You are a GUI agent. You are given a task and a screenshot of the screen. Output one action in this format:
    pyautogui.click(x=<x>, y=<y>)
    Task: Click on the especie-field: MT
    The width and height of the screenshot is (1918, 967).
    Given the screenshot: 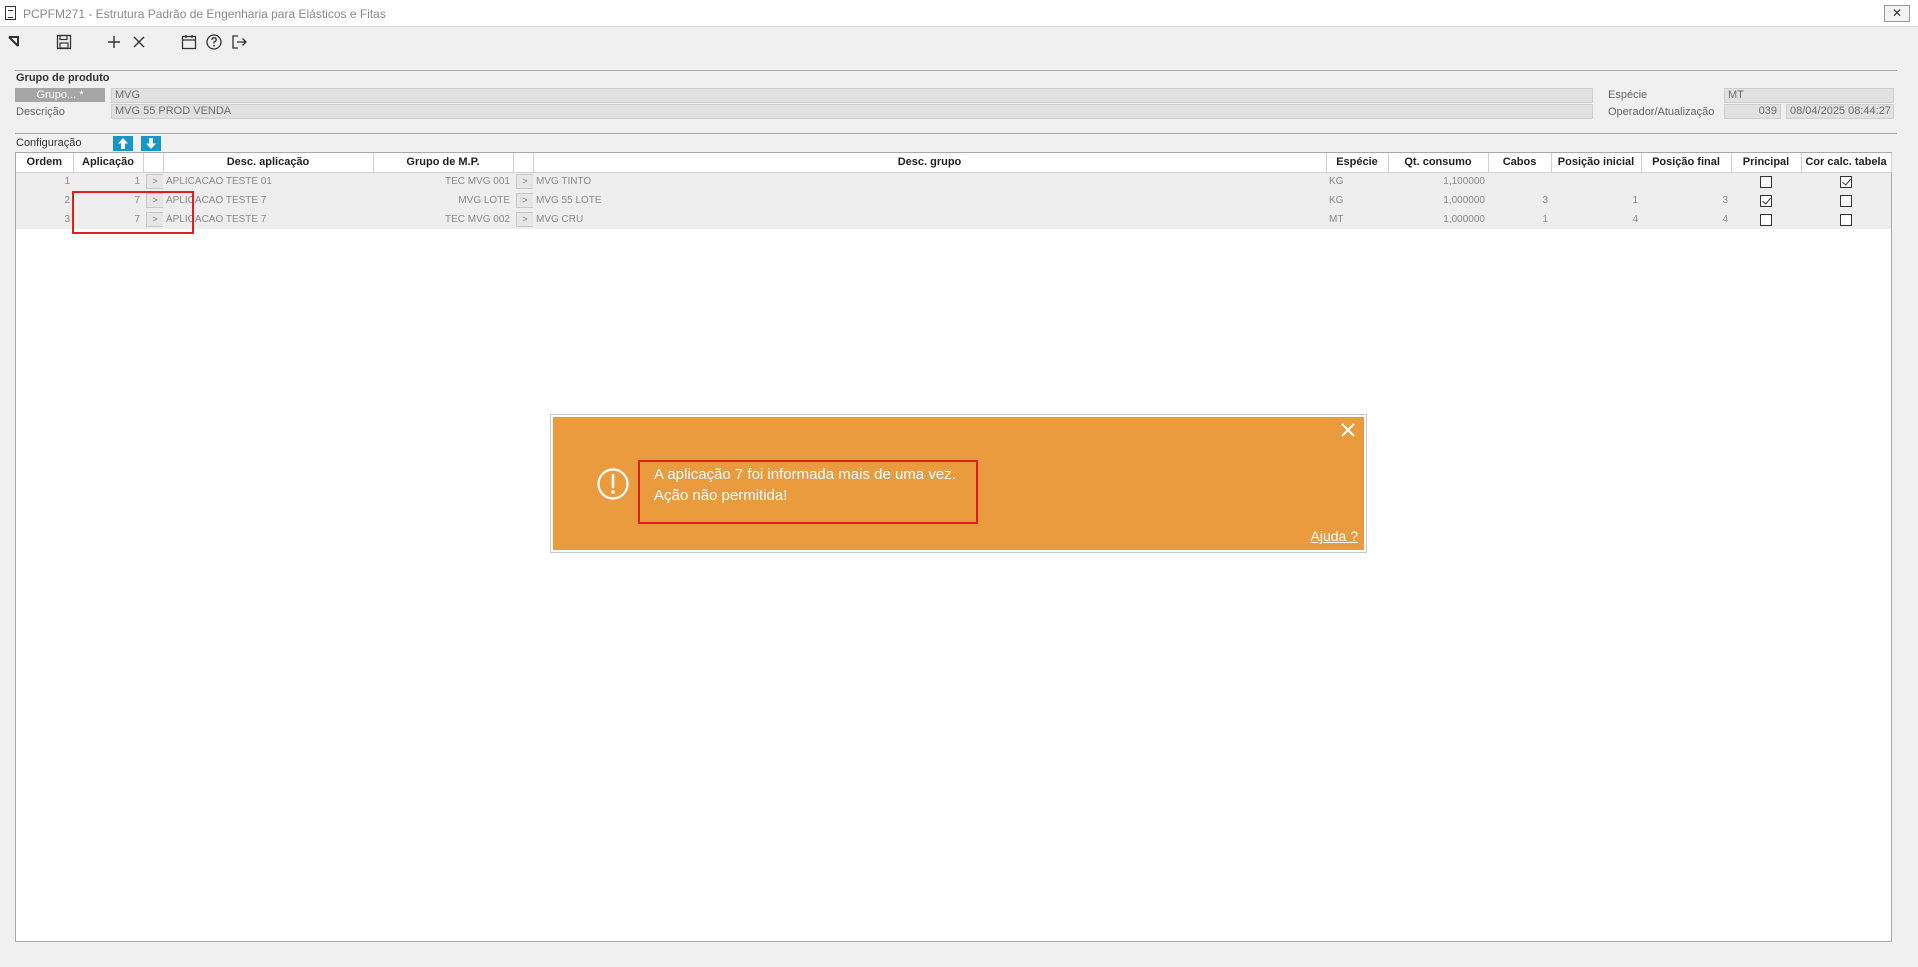 What is the action you would take?
    pyautogui.click(x=1809, y=95)
    